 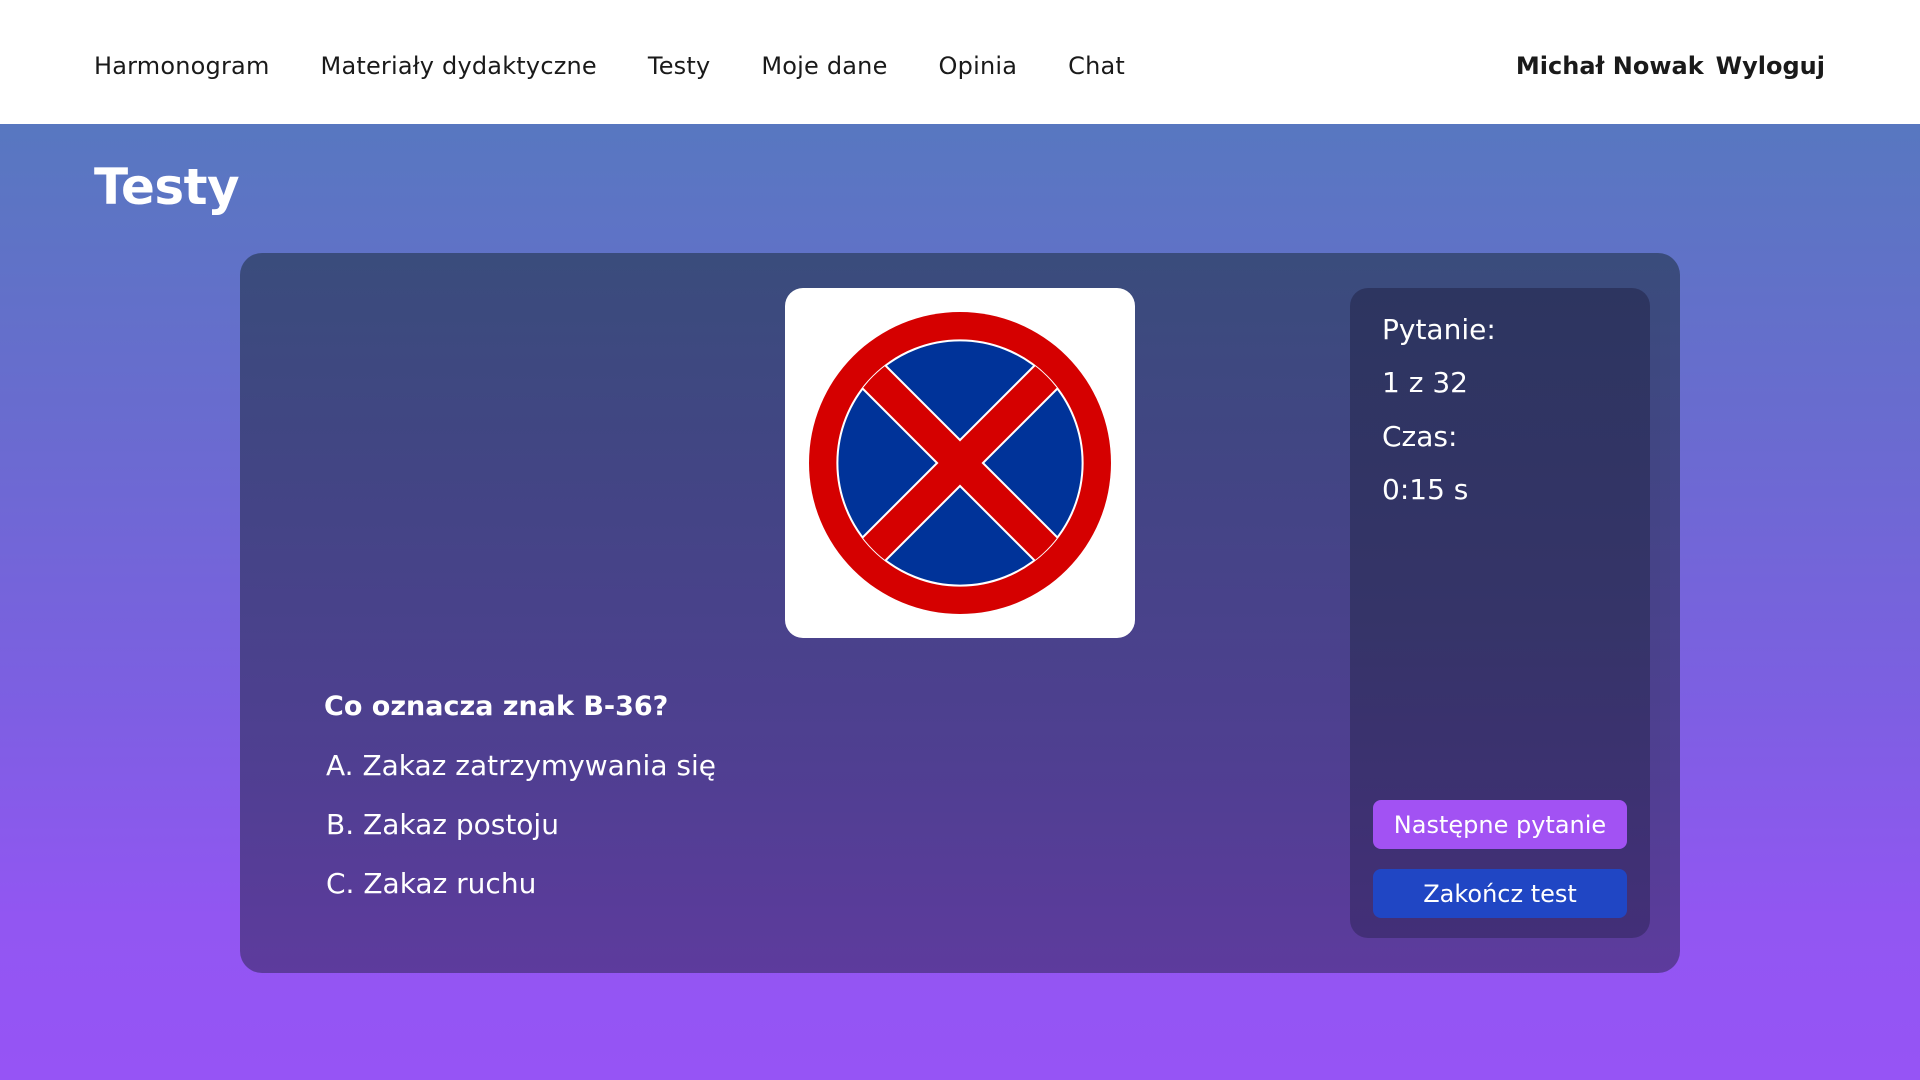 I want to click on answer-option-b: B. Zakaz postoju, so click(x=442, y=824).